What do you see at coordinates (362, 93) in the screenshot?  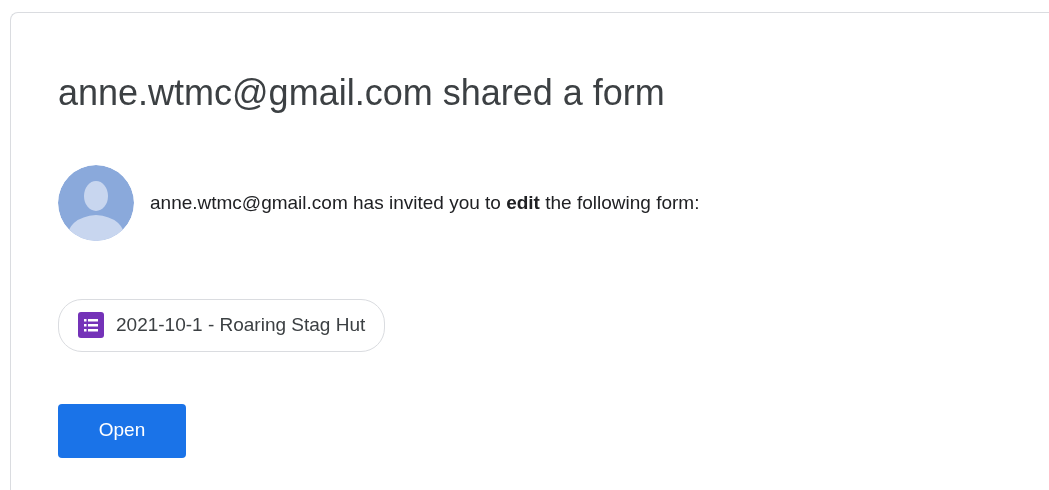 I see `email-heading: anne.wtmc@gmail.com shared a form` at bounding box center [362, 93].